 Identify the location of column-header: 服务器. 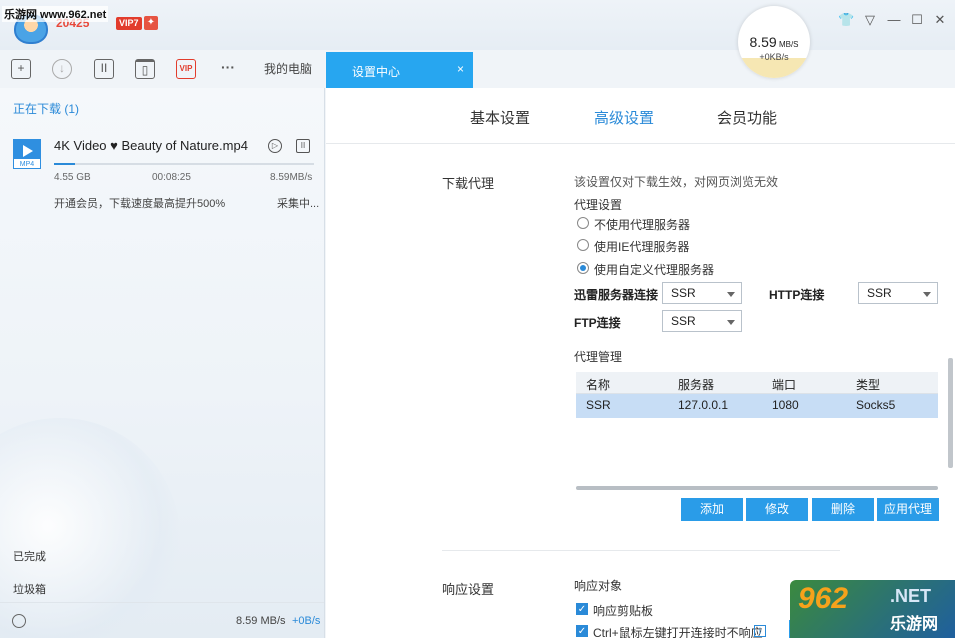
(696, 384).